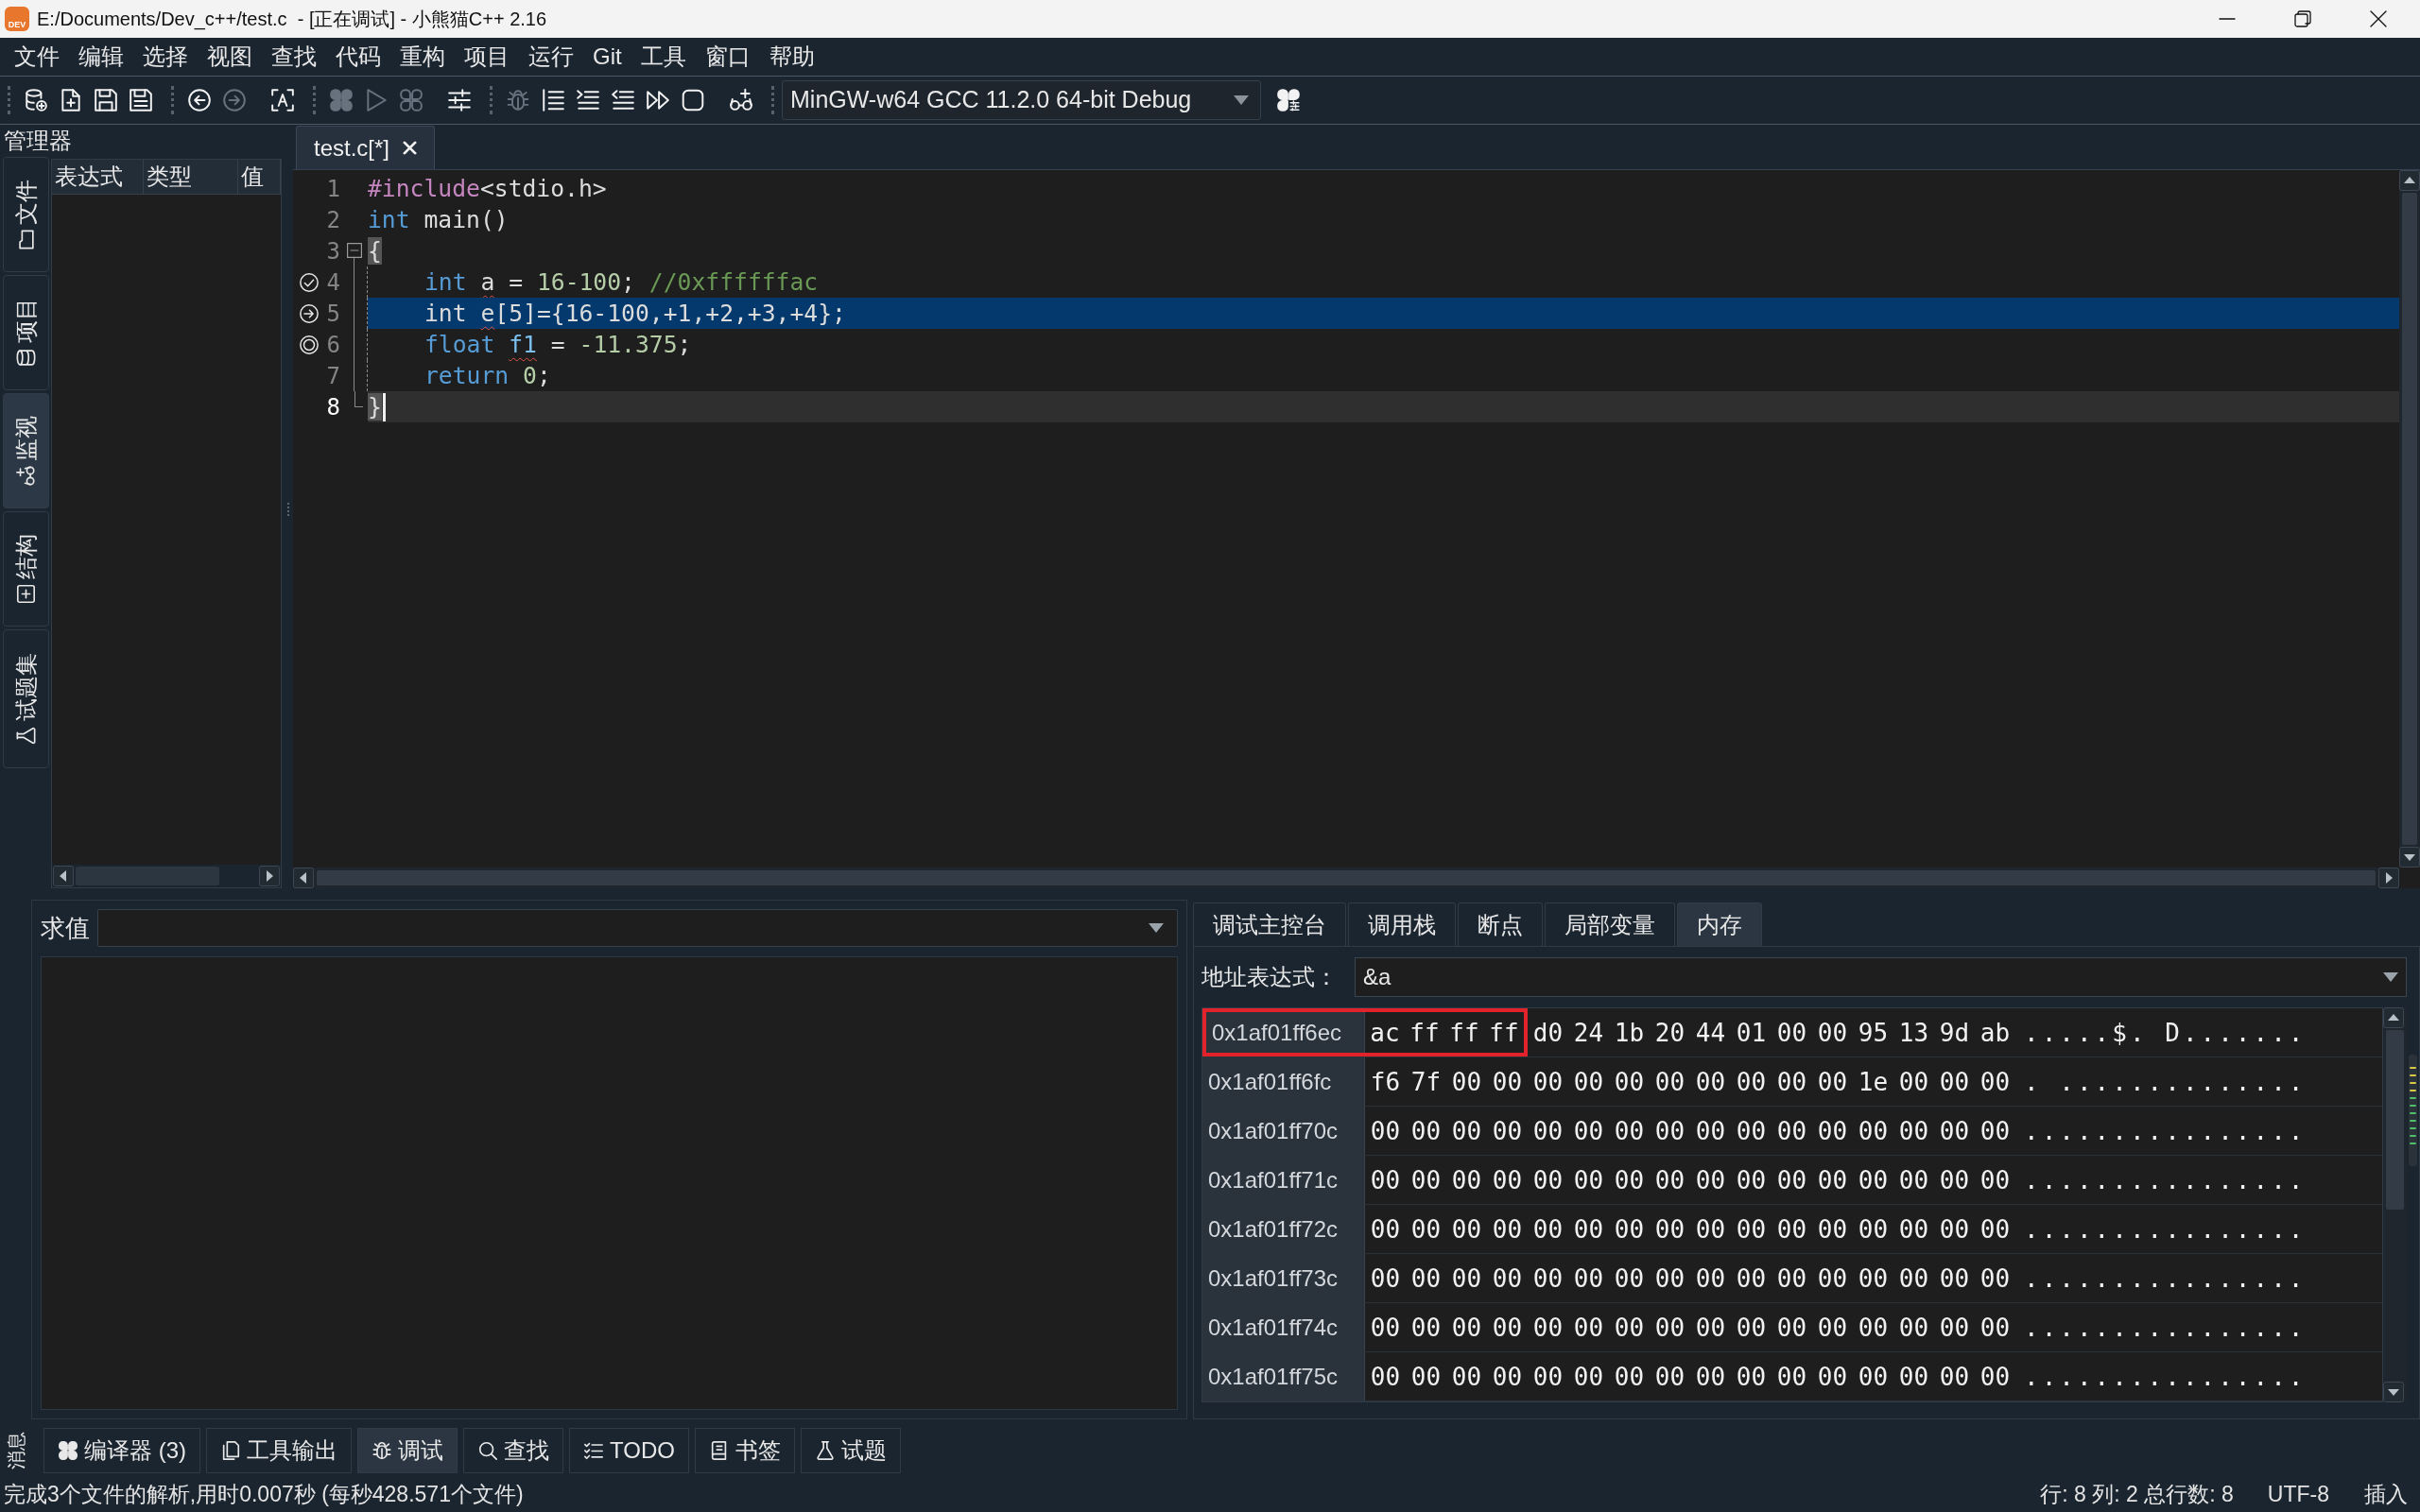 The image size is (2420, 1512). Describe the element at coordinates (850, 1450) in the screenshot. I see `panel-tab: 试题` at that location.